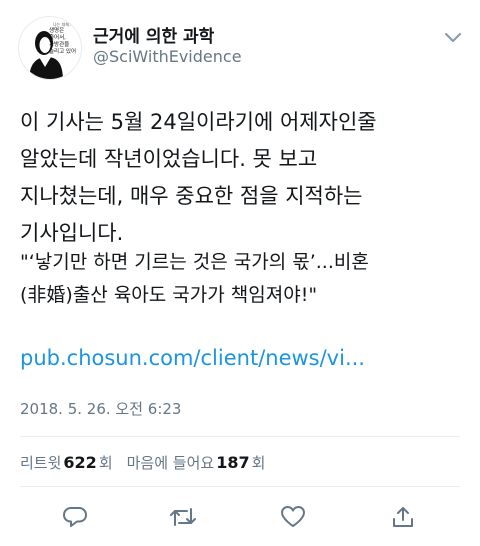 The width and height of the screenshot is (480, 546). Describe the element at coordinates (63, 52) in the screenshot. I see `avatar-caption-line4: 늘리고 있어` at that location.